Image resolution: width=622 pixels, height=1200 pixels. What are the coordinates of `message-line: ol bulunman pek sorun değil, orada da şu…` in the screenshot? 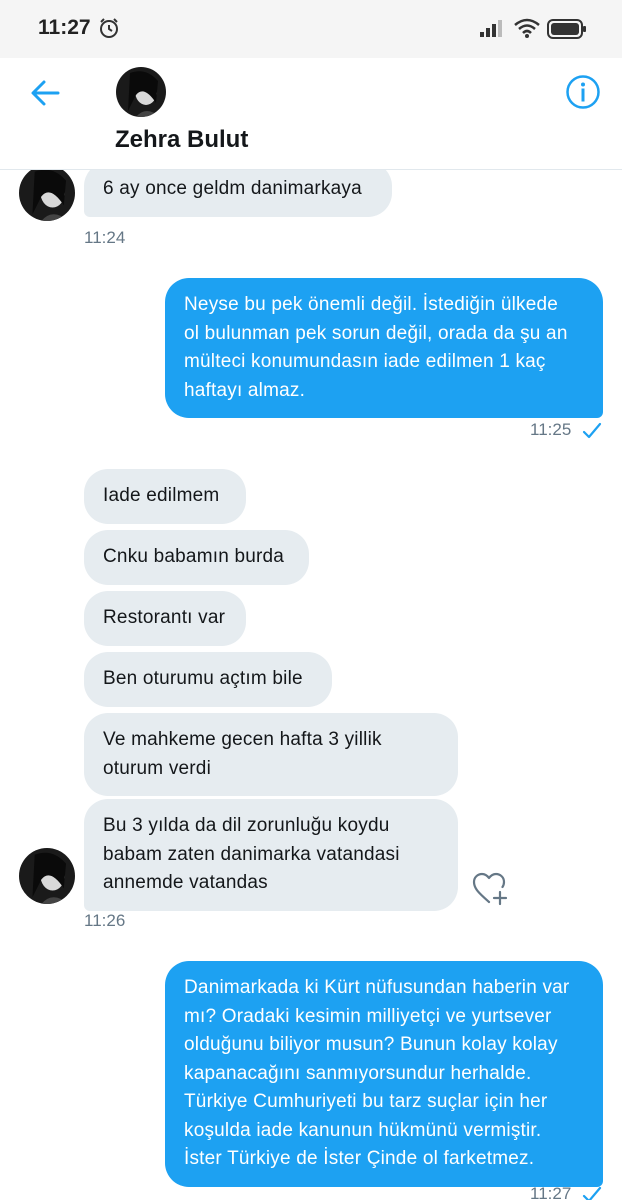 It's located at (376, 333).